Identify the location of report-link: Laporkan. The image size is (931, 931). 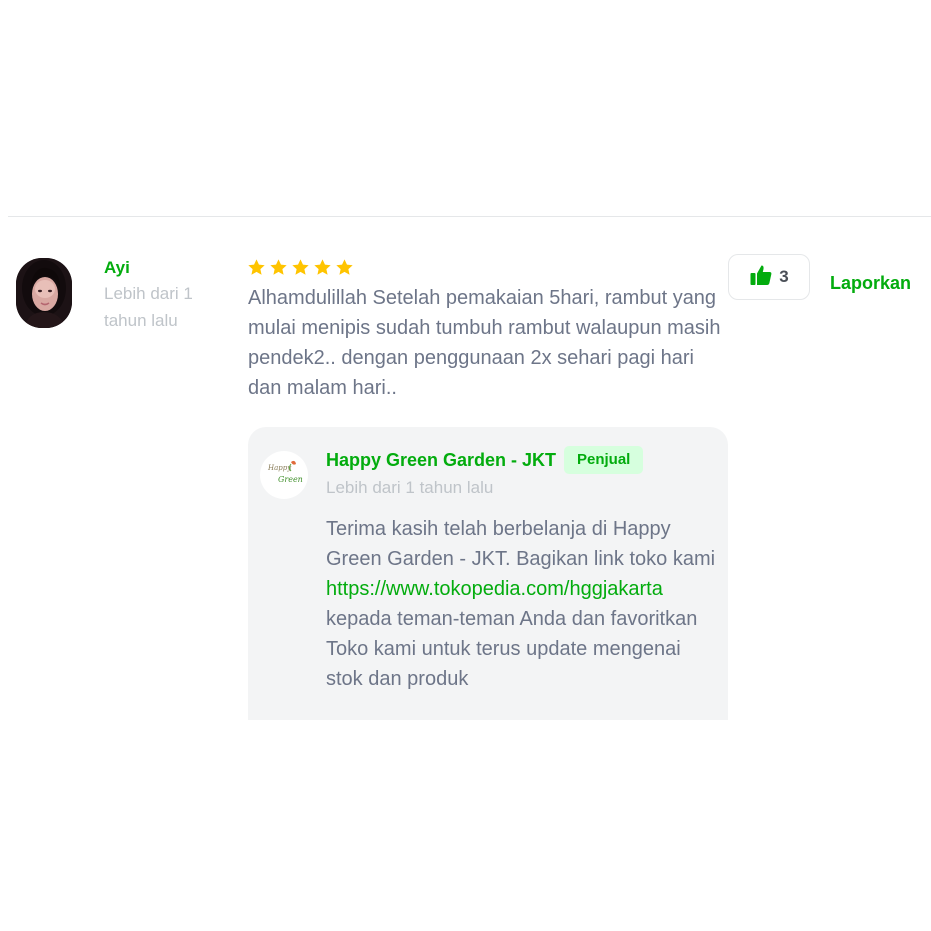
(870, 283).